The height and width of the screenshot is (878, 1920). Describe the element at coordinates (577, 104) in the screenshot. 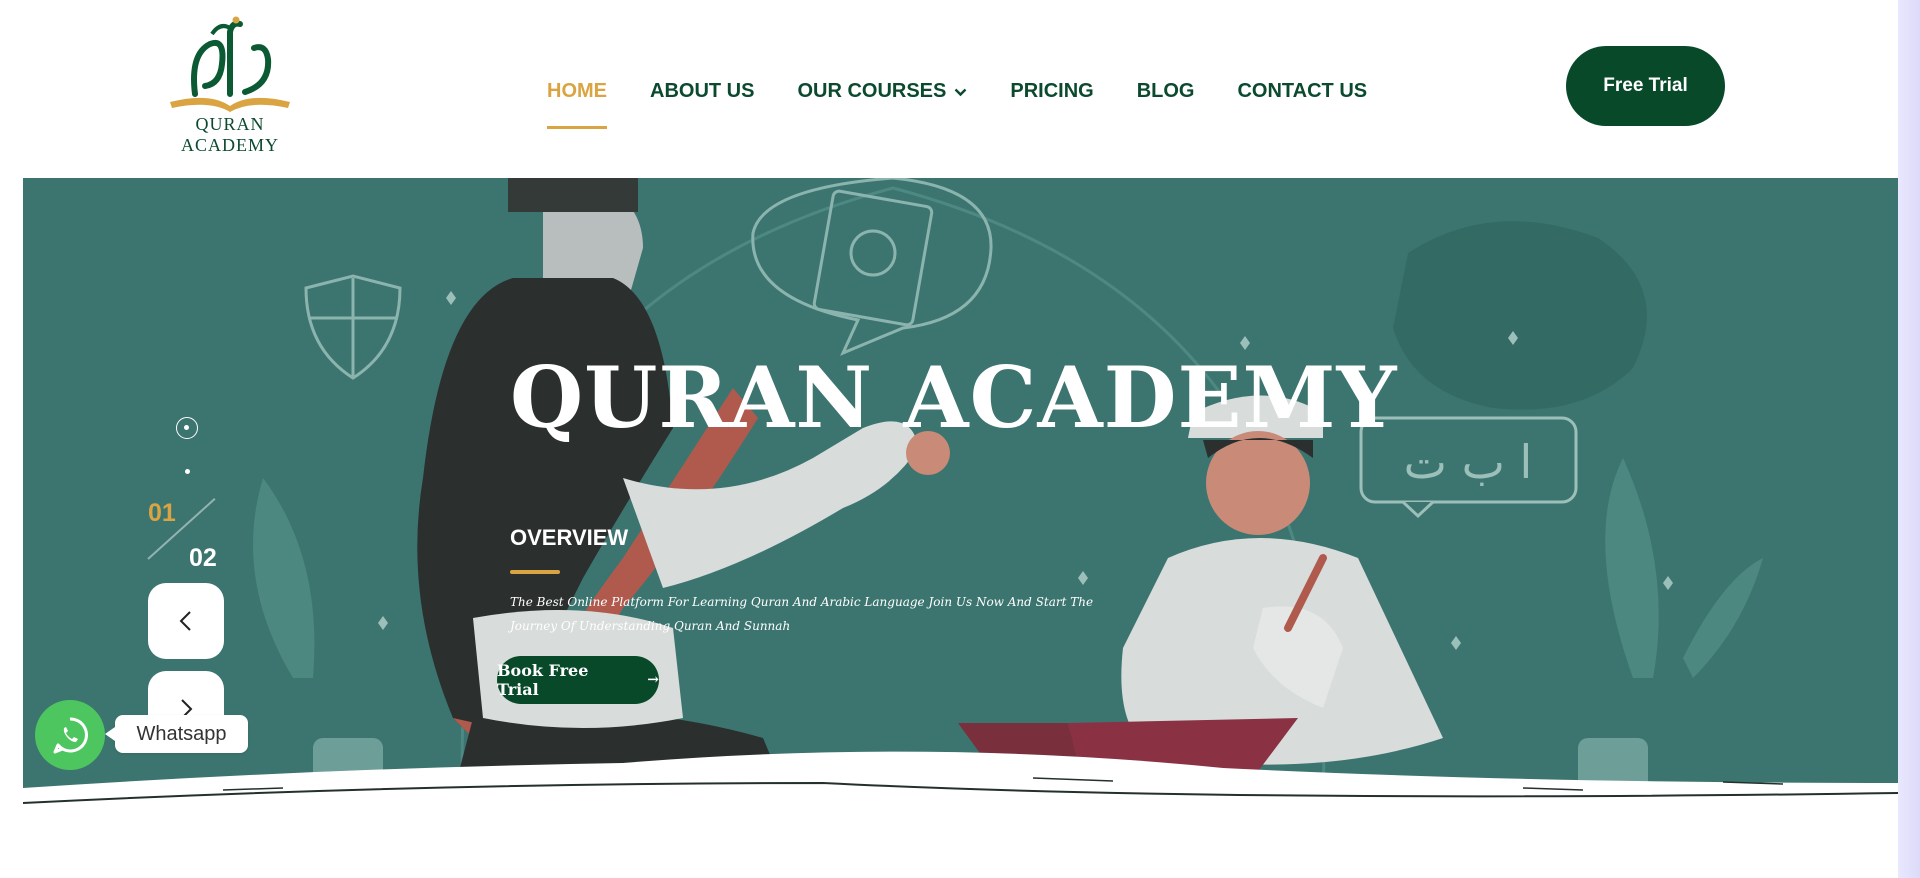

I see `nav-home: HOME` at that location.